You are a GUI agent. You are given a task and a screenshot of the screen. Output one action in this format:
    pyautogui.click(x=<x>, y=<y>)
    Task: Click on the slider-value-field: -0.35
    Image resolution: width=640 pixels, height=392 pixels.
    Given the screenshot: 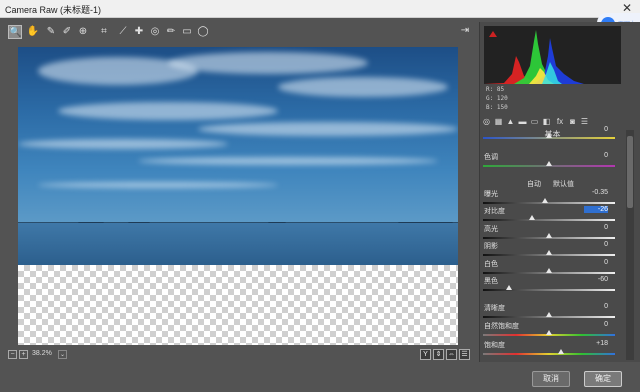 What is the action you would take?
    pyautogui.click(x=596, y=192)
    